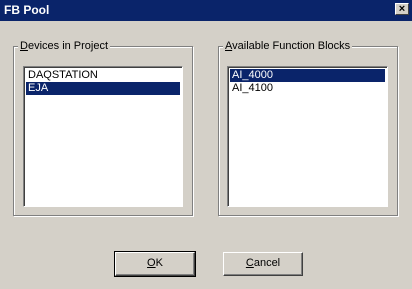 Image resolution: width=412 pixels, height=289 pixels. Describe the element at coordinates (103, 75) in the screenshot. I see `device-item-daqstation: DAQSTATION` at that location.